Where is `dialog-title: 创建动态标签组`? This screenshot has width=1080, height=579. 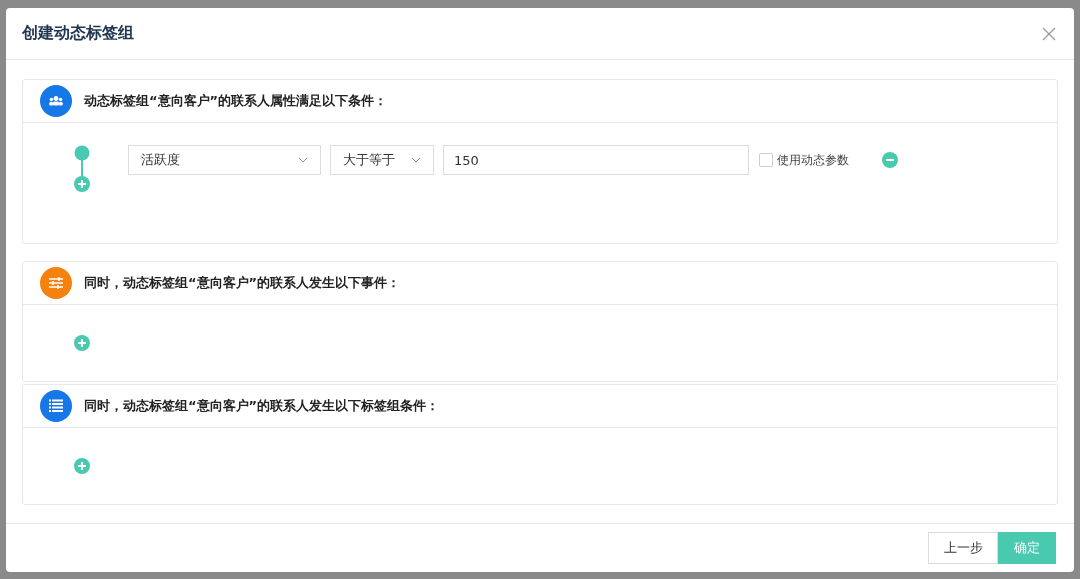 dialog-title: 创建动态标签组 is located at coordinates (78, 33).